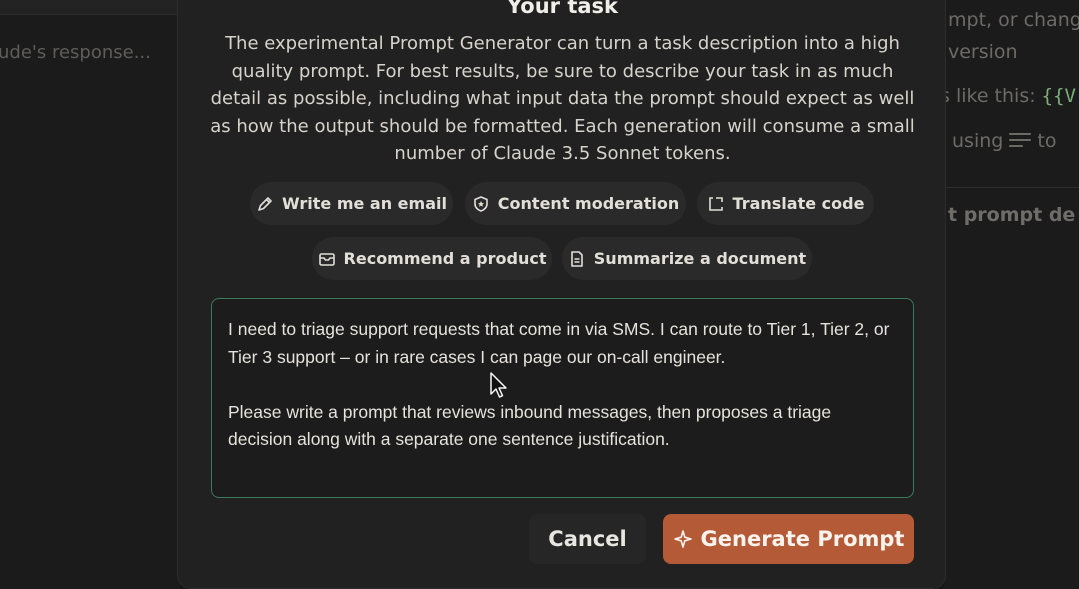  I want to click on sparkle-icon, so click(682, 539).